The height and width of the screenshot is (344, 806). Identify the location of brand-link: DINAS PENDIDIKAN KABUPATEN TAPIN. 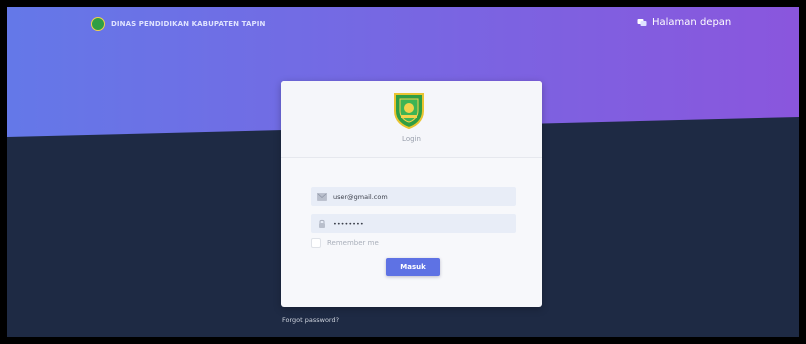
(178, 24).